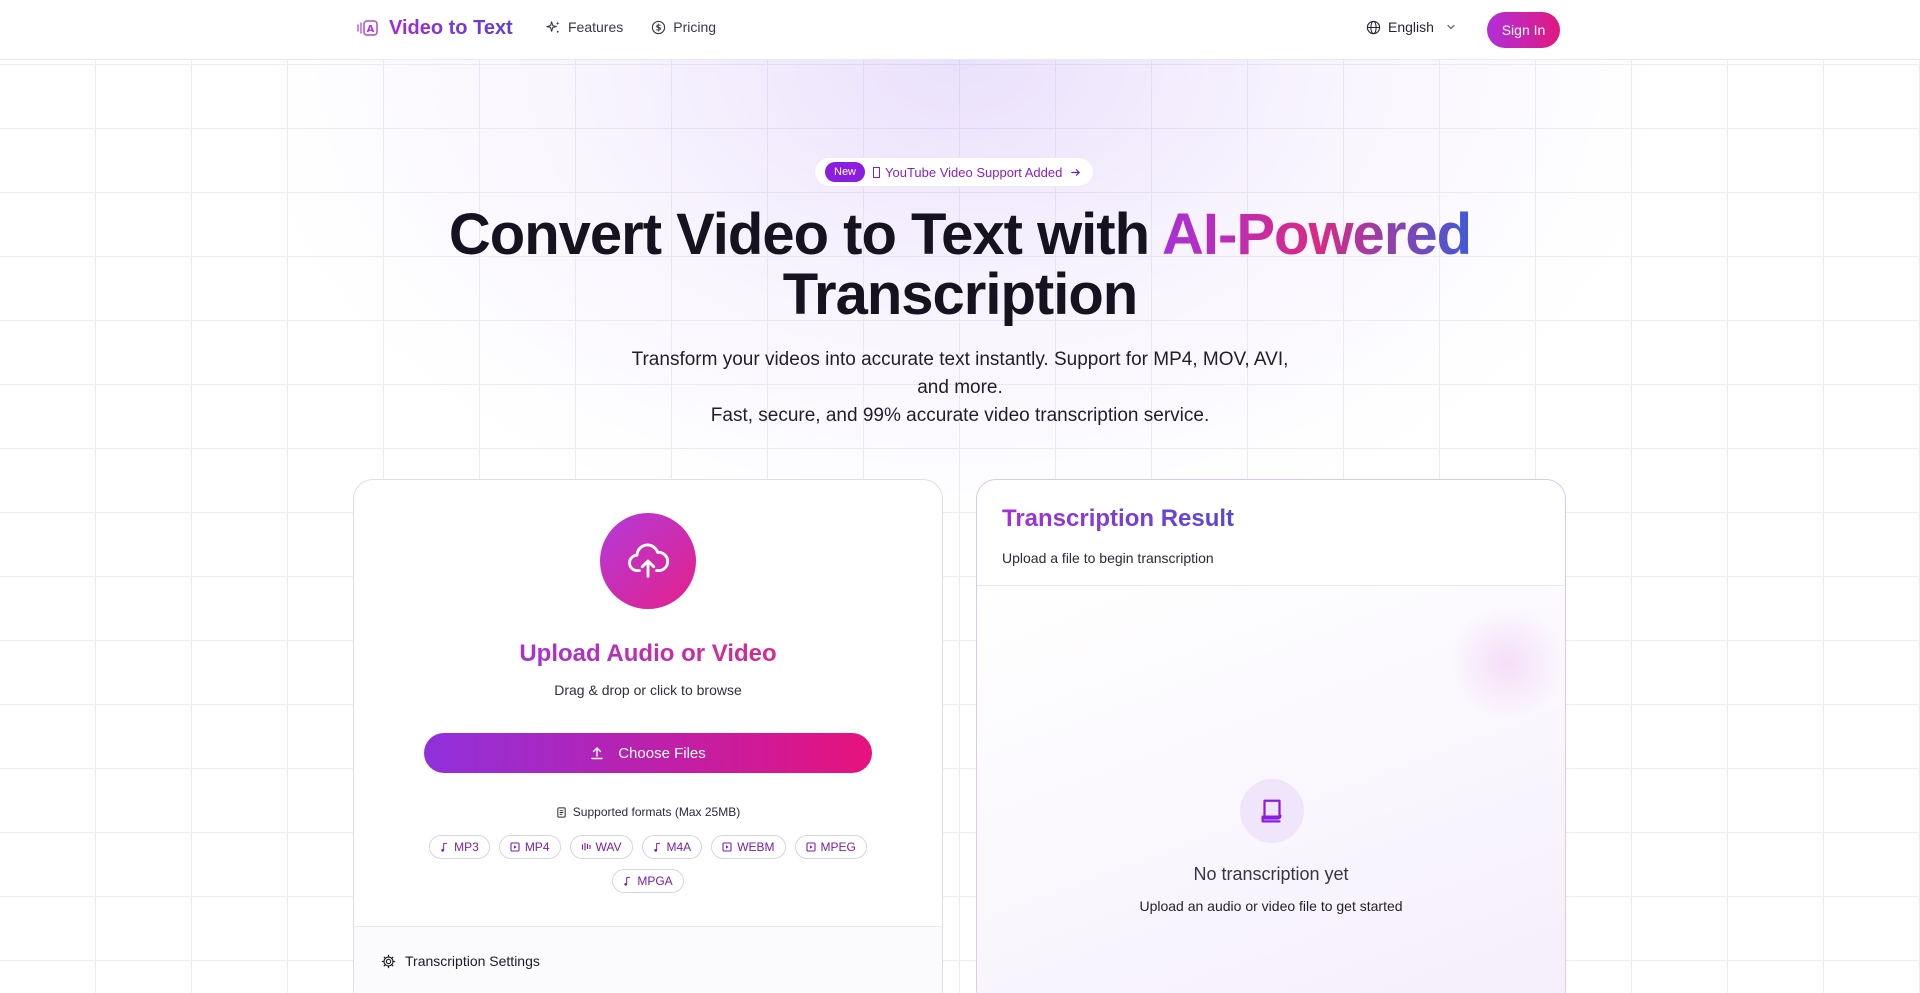  What do you see at coordinates (648, 812) in the screenshot?
I see `supported-formats-label: Supported formats (Max 25MB)` at bounding box center [648, 812].